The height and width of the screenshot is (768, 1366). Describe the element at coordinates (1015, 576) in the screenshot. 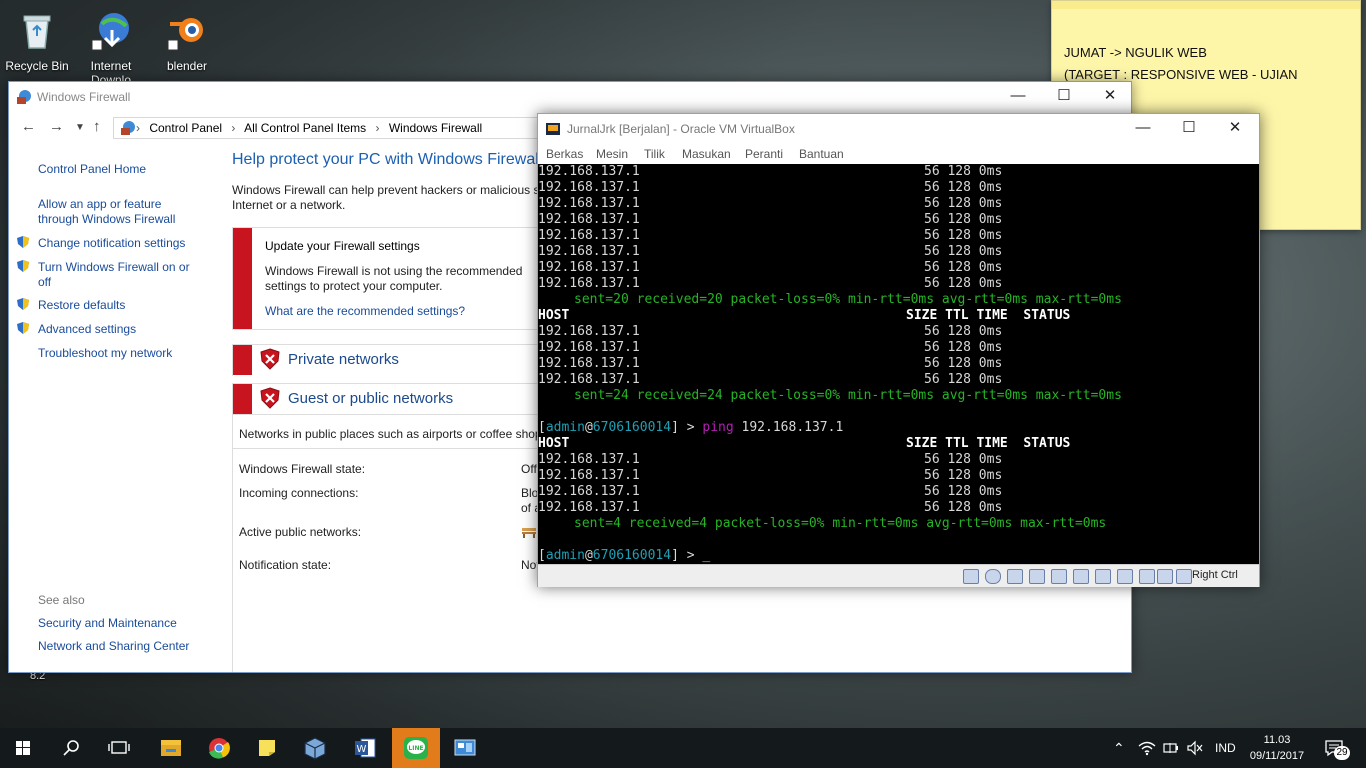

I see `audio-icon` at that location.